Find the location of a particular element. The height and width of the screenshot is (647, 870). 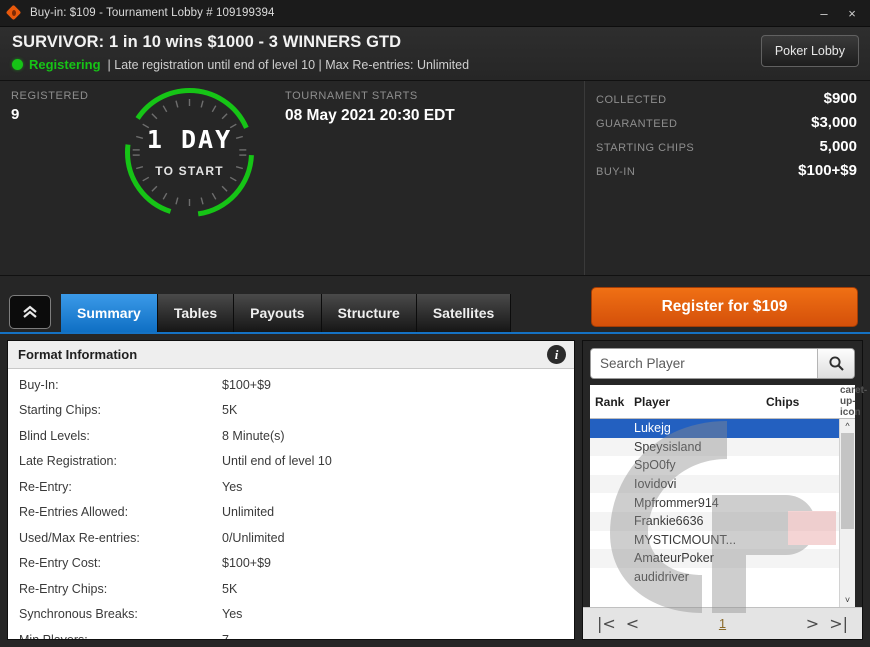

format-row-key: Used/Max Re-entries: is located at coordinates (79, 537).